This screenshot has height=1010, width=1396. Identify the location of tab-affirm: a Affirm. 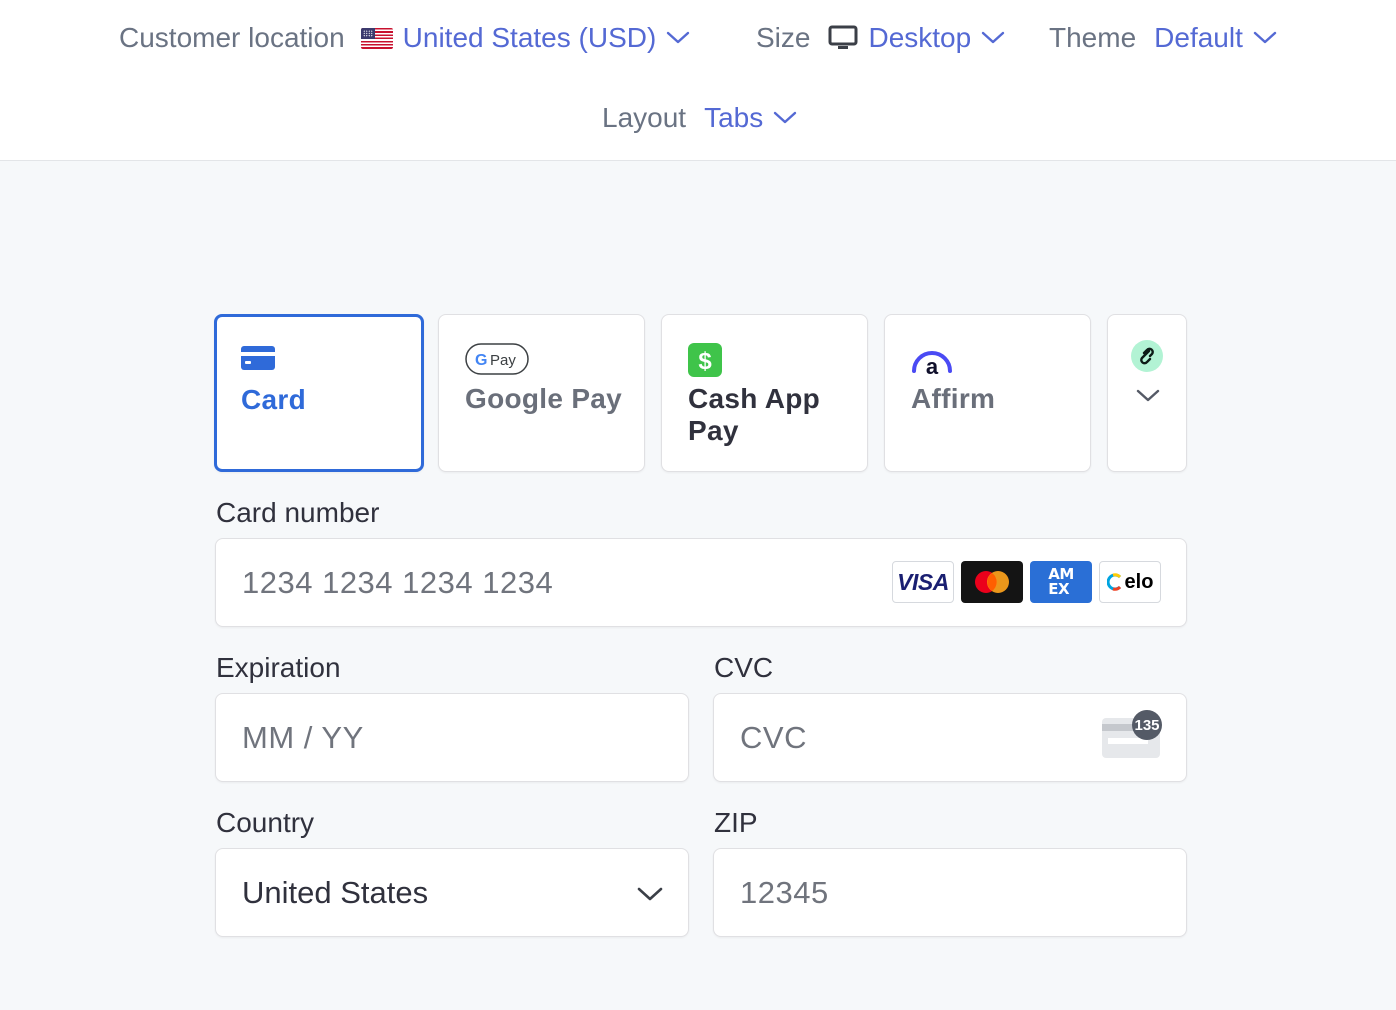
(987, 393).